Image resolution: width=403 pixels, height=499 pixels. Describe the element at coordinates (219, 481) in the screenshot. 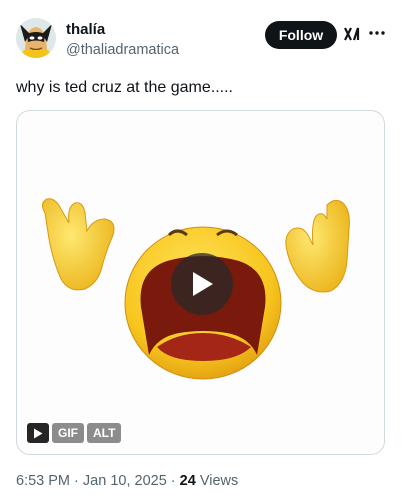

I see `views-label: Views` at that location.